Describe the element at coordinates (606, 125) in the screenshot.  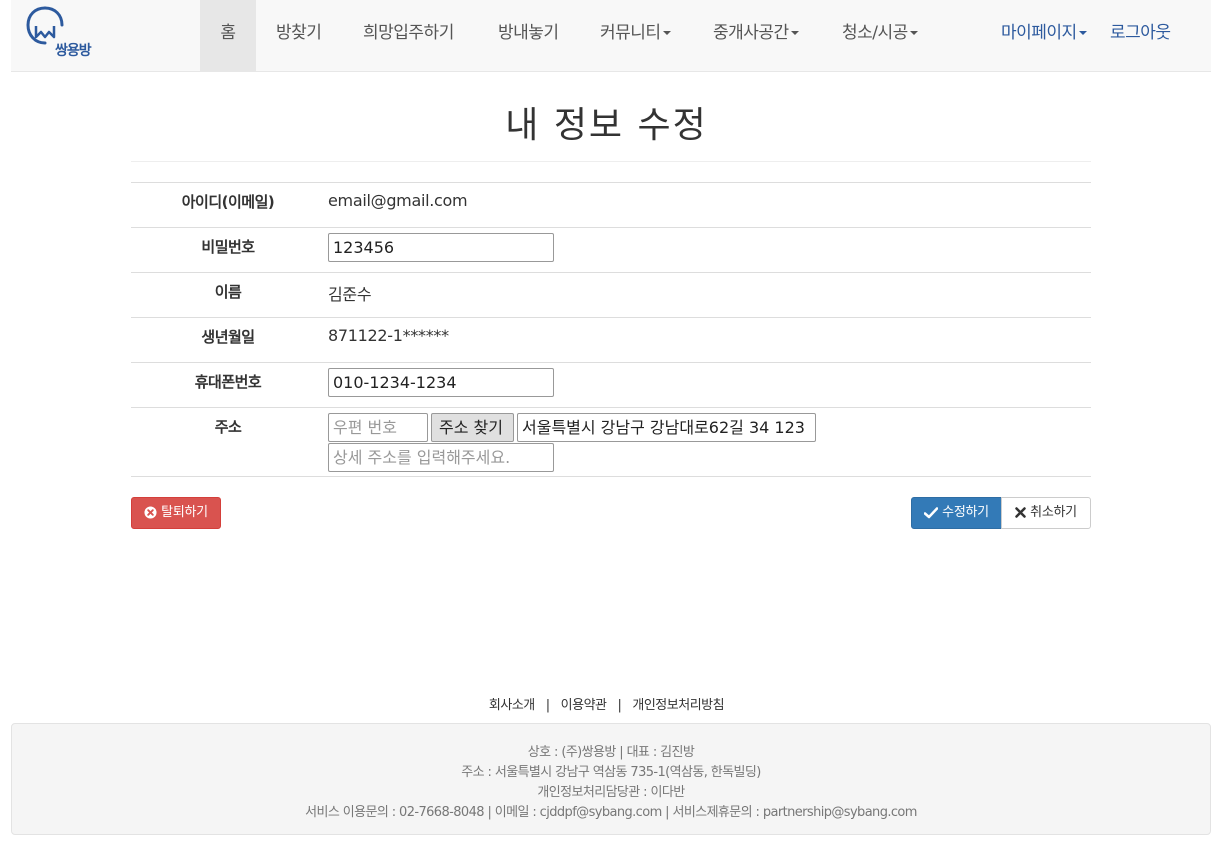
I see `page-title: 내 정보 수정` at that location.